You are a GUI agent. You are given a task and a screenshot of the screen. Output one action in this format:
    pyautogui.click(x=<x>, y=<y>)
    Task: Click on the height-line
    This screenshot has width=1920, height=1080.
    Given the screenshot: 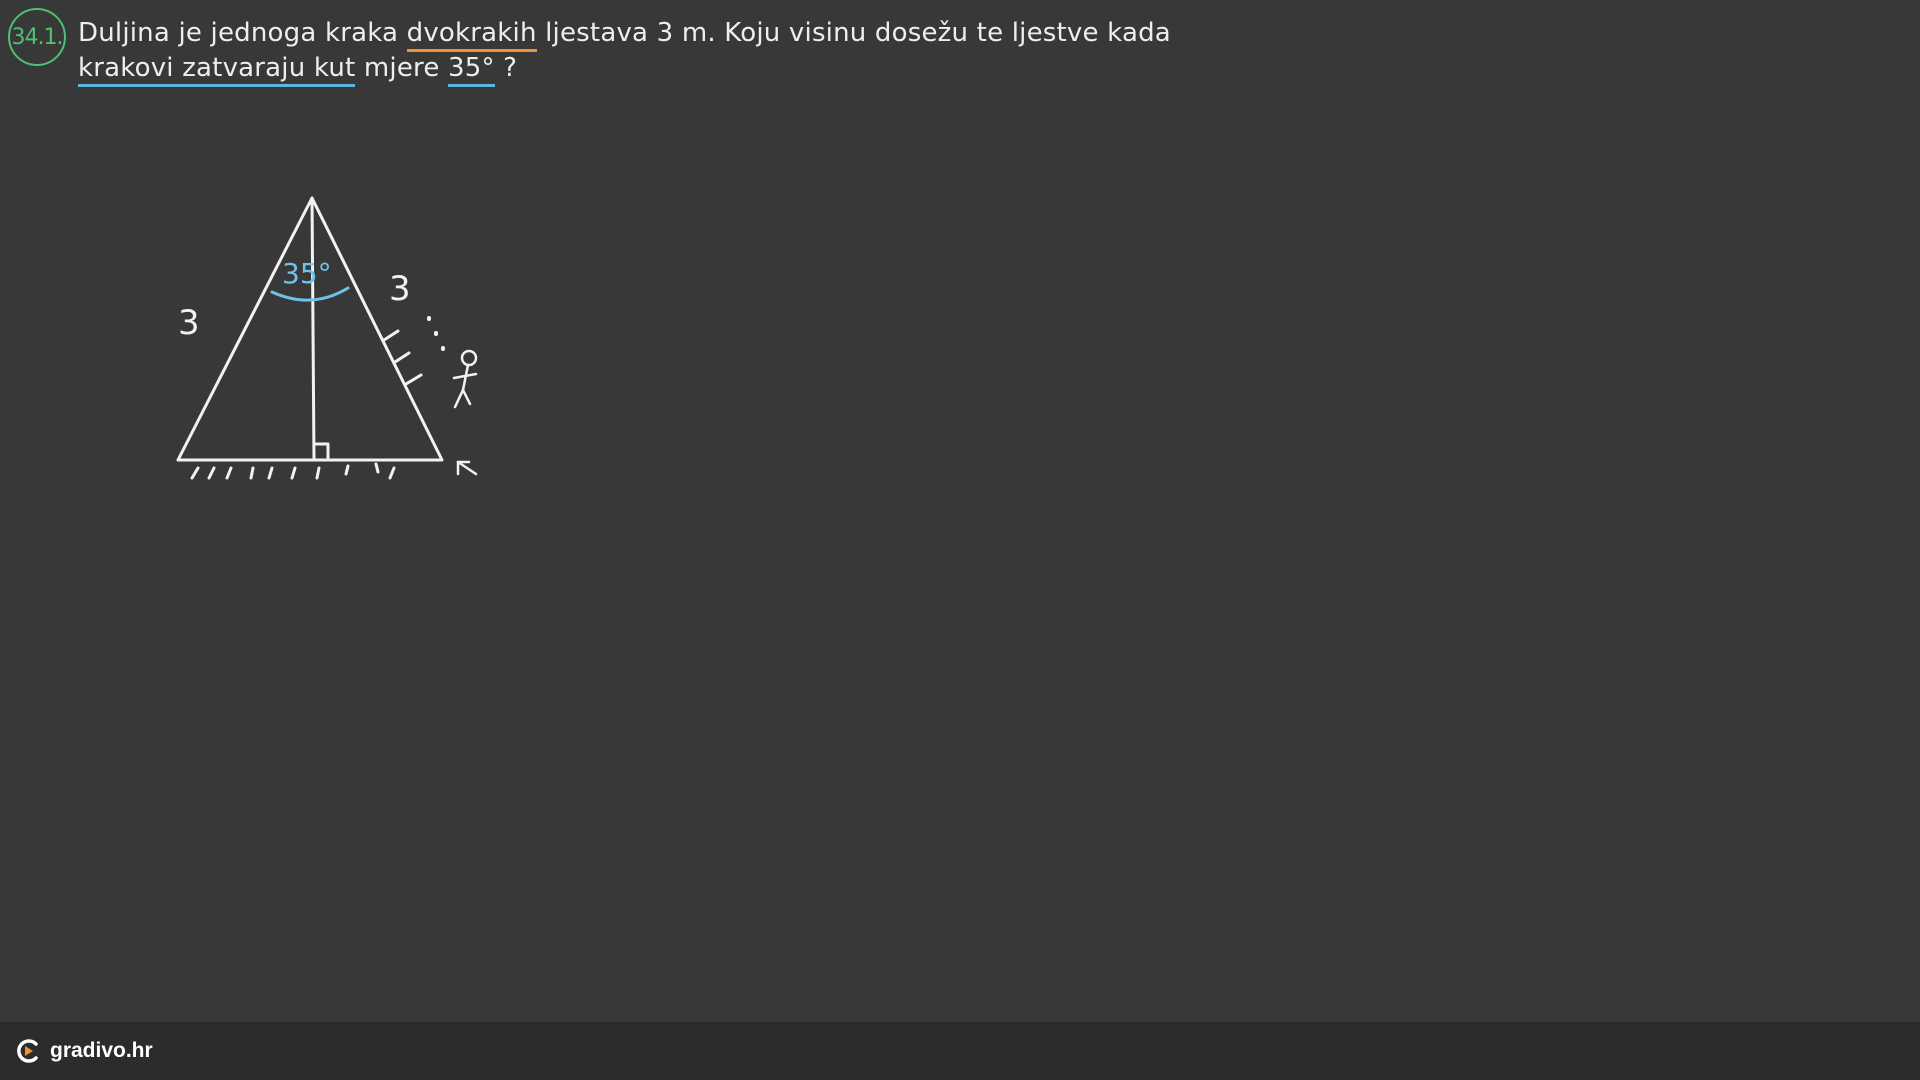 What is the action you would take?
    pyautogui.click(x=313, y=329)
    